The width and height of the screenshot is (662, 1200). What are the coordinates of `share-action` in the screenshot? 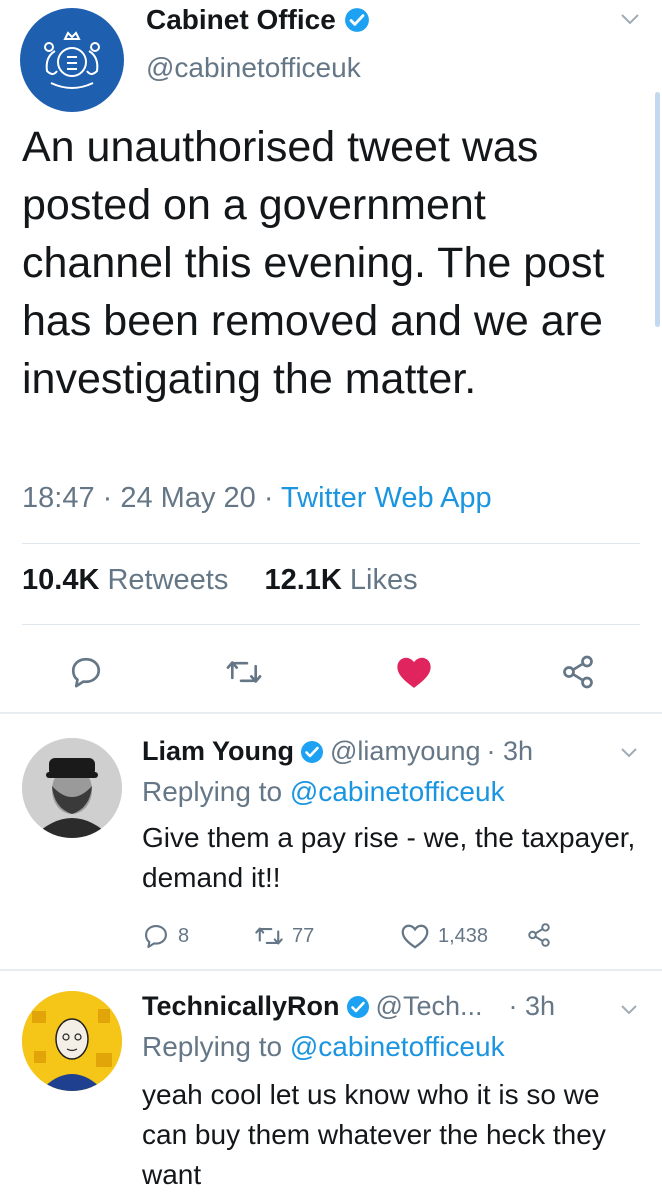 It's located at (539, 935).